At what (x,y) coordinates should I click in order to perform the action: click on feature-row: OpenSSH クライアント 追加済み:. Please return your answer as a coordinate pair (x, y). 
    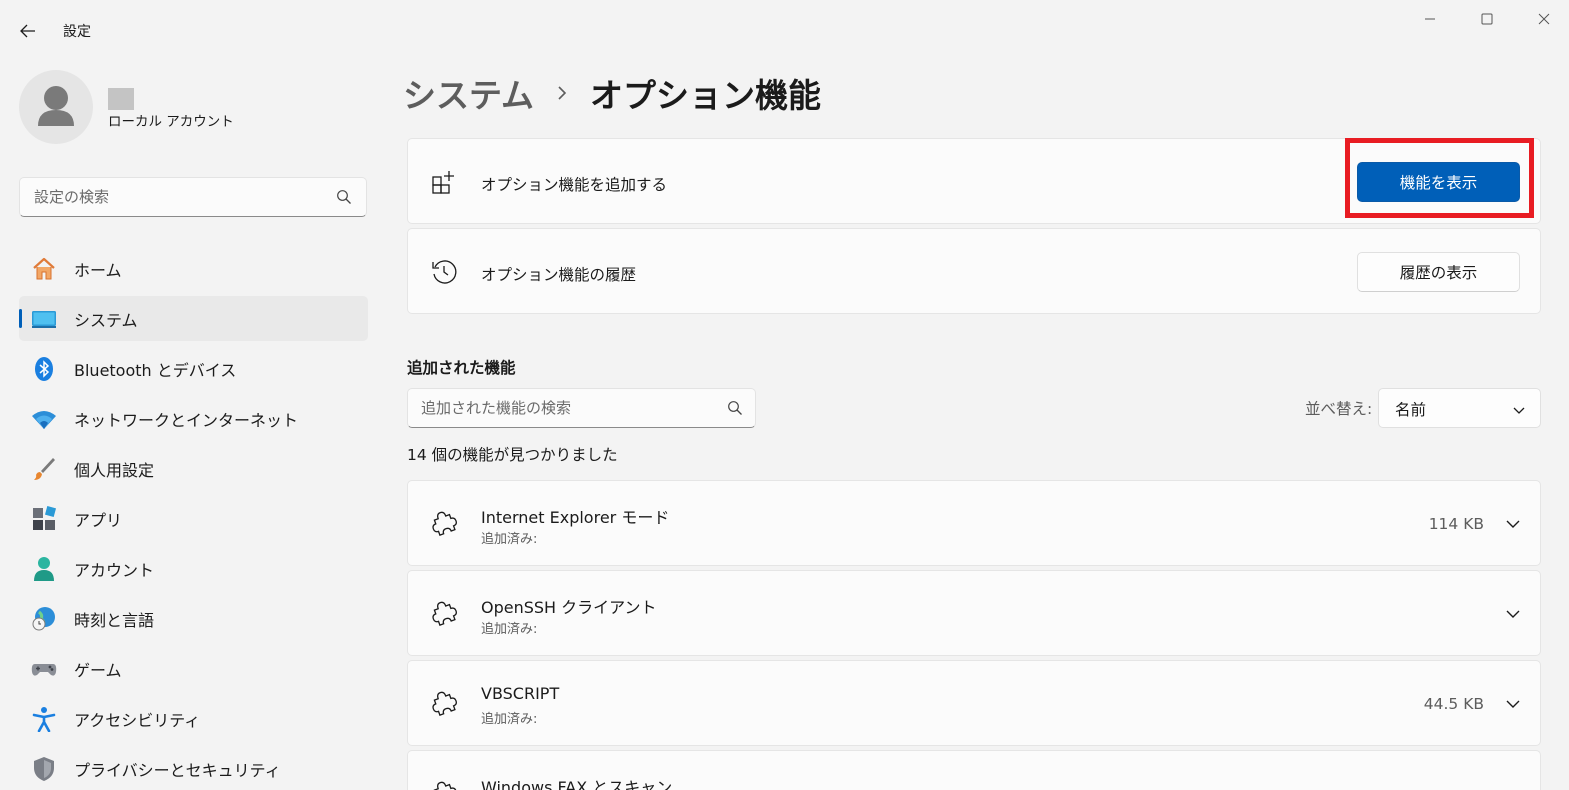
    Looking at the image, I should click on (974, 613).